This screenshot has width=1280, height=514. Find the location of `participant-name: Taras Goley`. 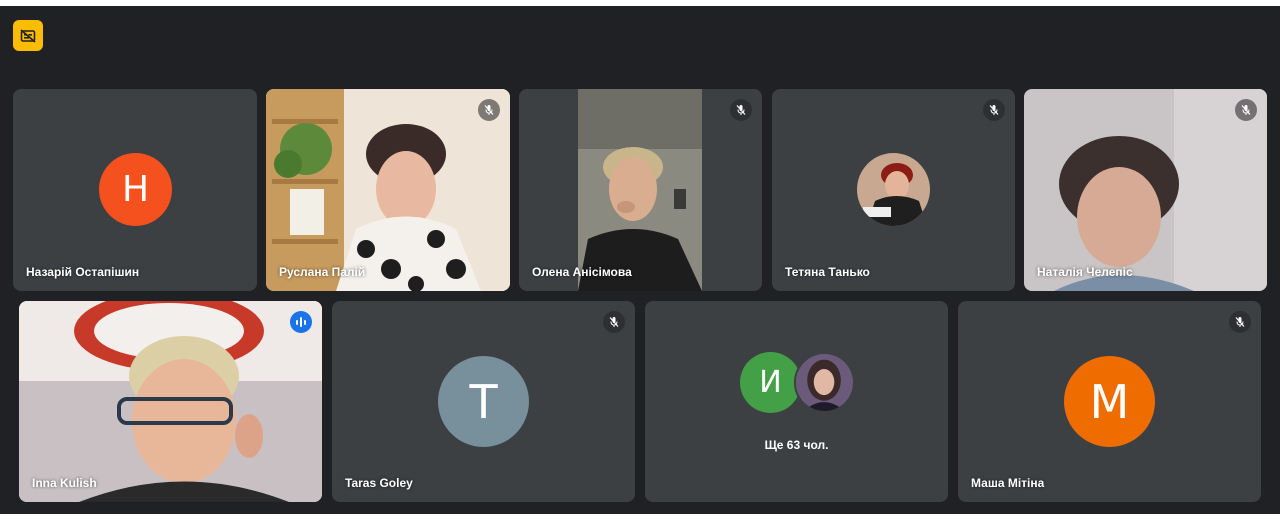

participant-name: Taras Goley is located at coordinates (379, 483).